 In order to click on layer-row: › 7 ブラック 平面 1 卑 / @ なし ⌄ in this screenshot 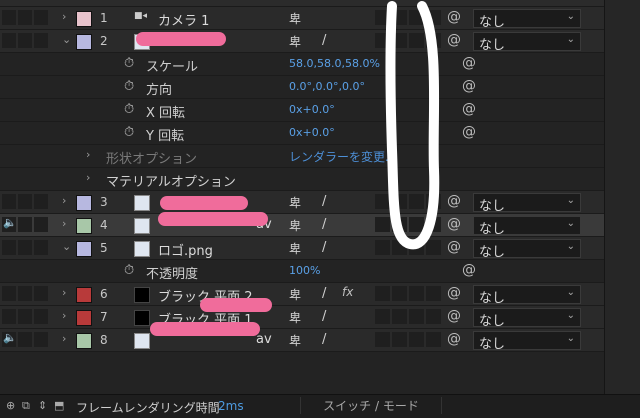, I will do `click(302, 317)`.